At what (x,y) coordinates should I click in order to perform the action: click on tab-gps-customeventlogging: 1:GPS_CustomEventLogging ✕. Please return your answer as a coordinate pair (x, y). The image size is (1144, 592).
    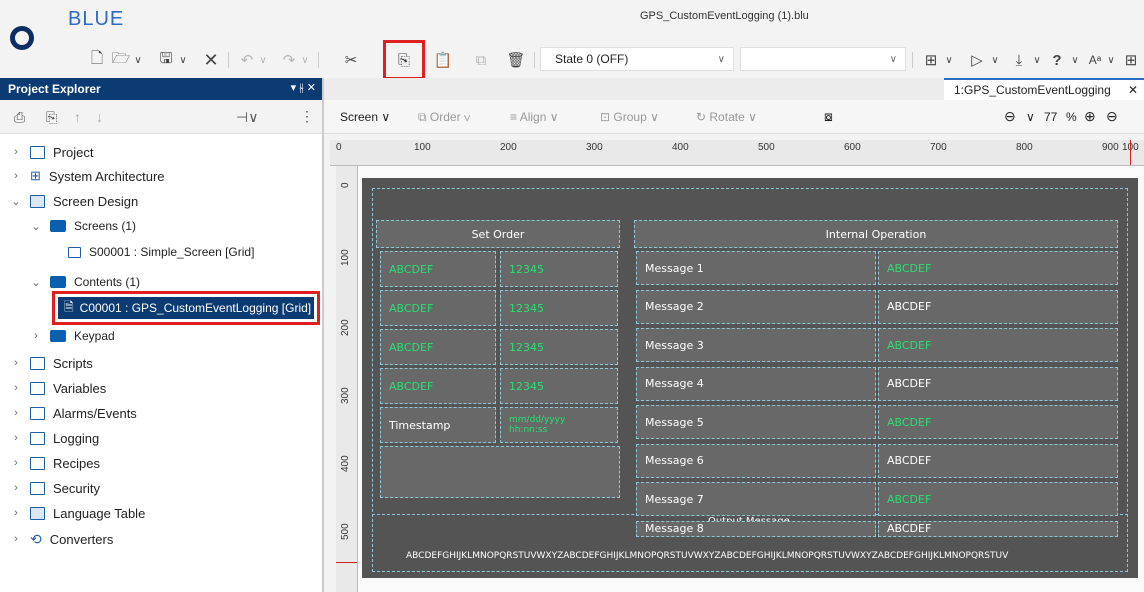
    Looking at the image, I should click on (1044, 89).